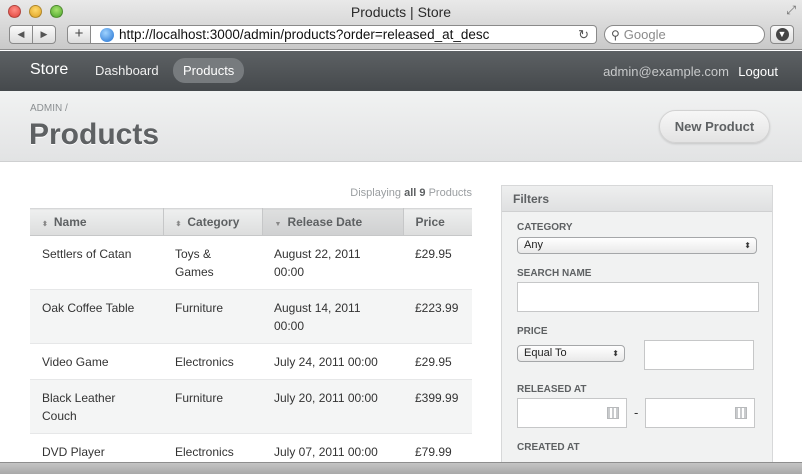  I want to click on column-label: Category, so click(213, 222).